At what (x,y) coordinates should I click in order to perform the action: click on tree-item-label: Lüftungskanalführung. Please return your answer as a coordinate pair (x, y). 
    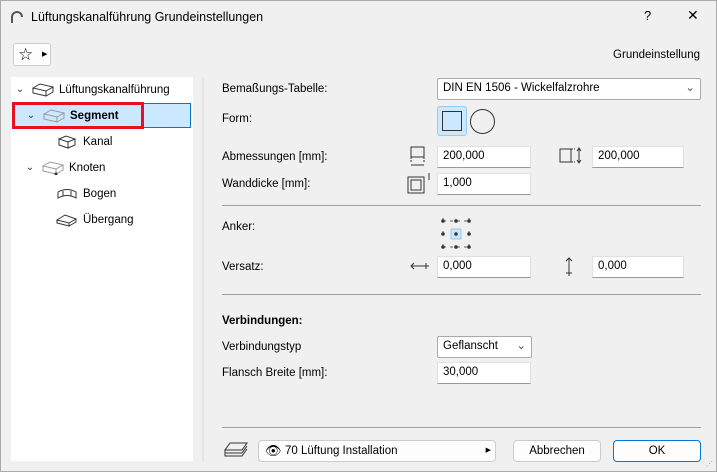
    Looking at the image, I should click on (114, 89).